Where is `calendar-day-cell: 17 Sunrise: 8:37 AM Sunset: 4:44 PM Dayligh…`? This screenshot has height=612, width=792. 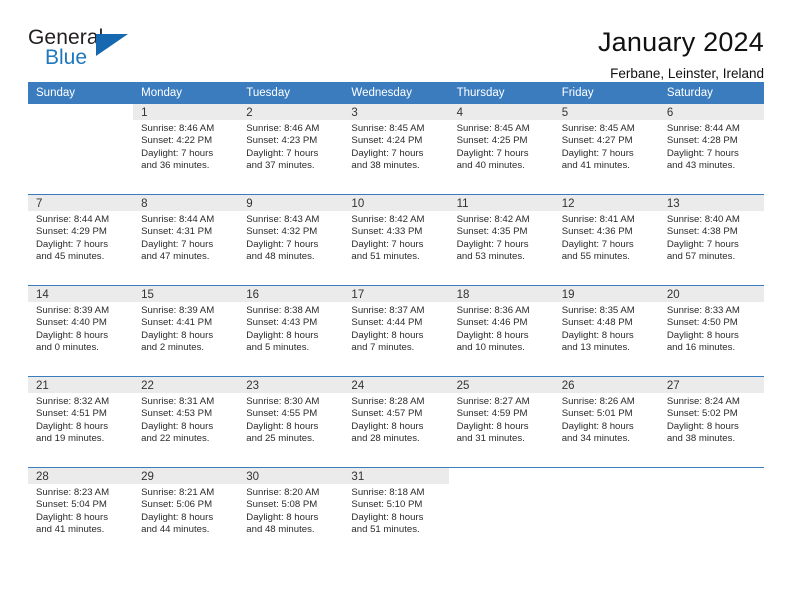 calendar-day-cell: 17 Sunrise: 8:37 AM Sunset: 4:44 PM Dayligh… is located at coordinates (396, 331).